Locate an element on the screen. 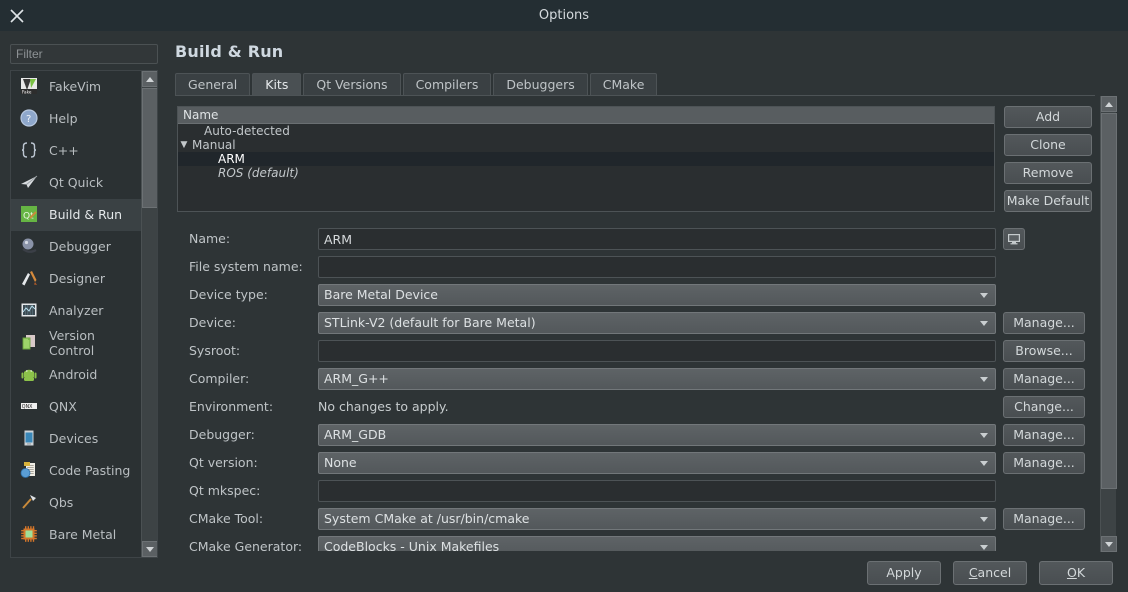 The image size is (1128, 592). ok-button: OK is located at coordinates (1076, 573).